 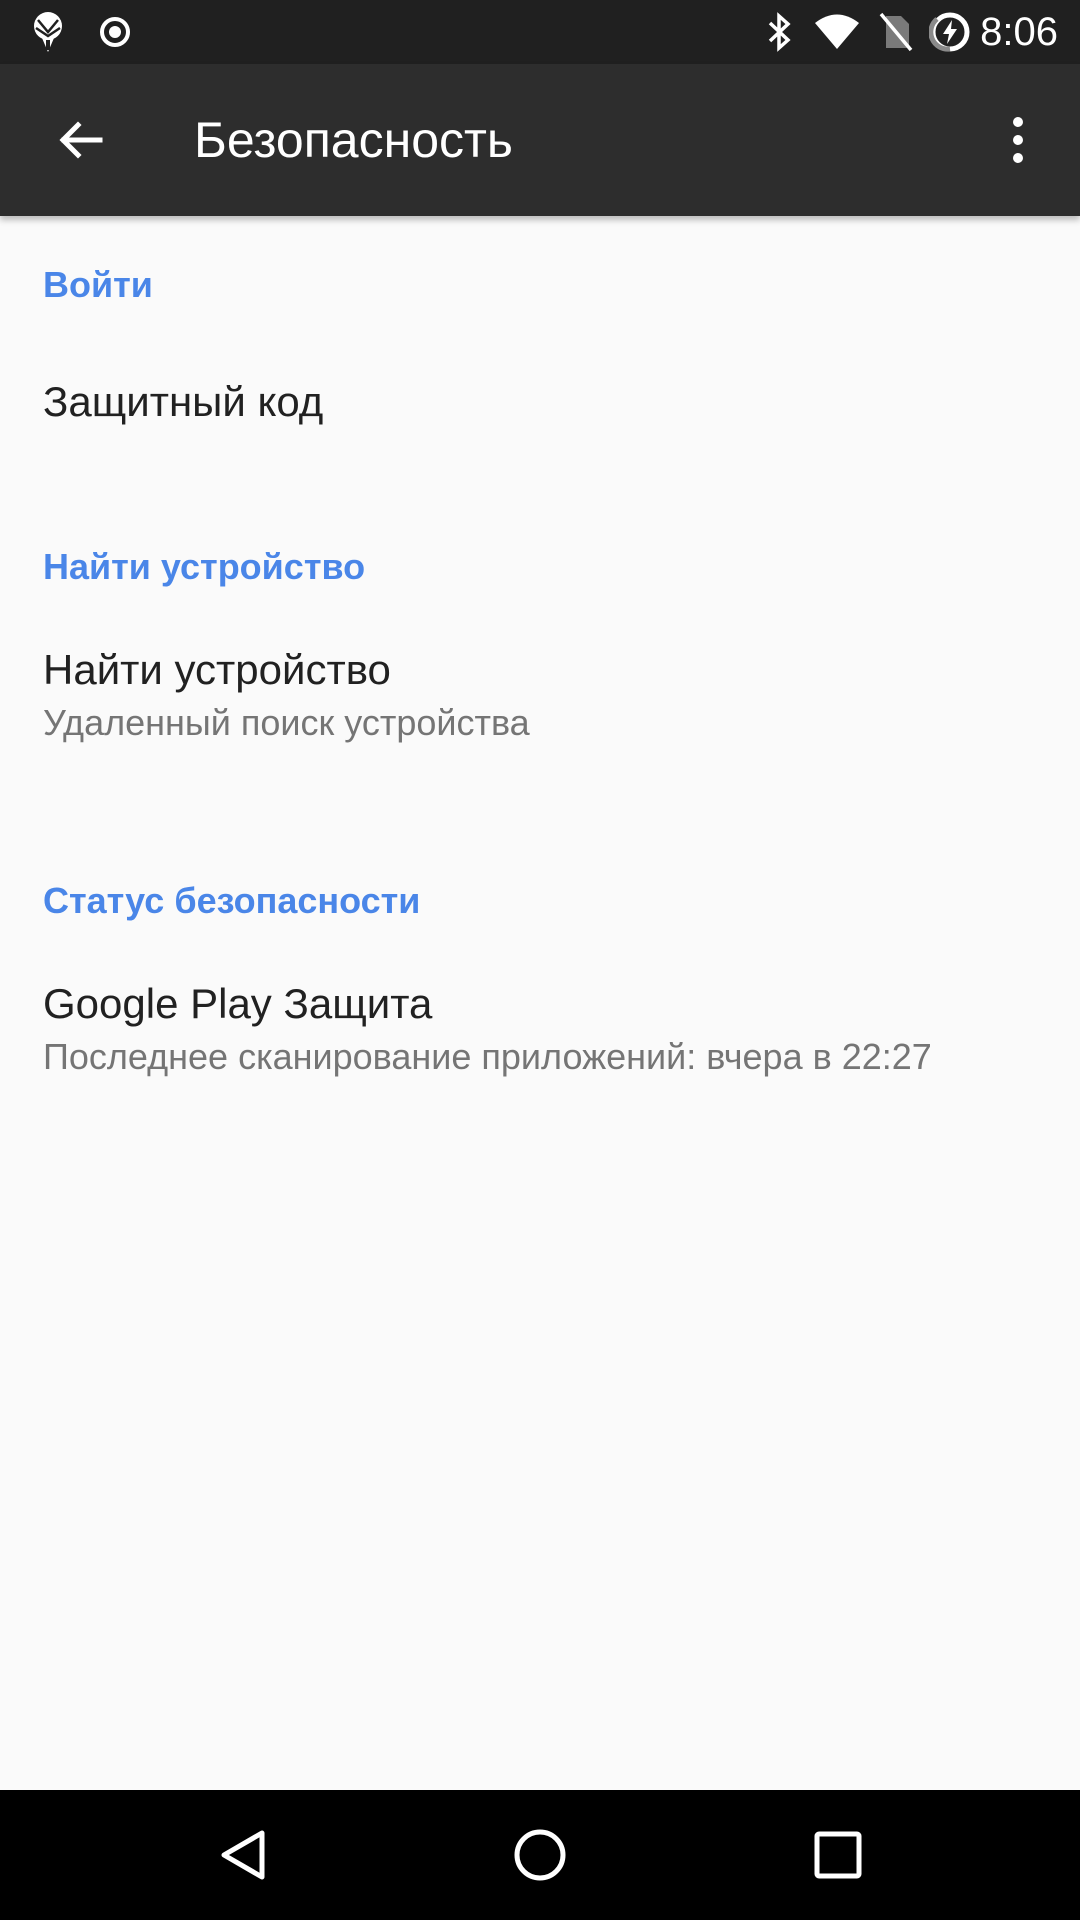 What do you see at coordinates (232, 900) in the screenshot?
I see `section-header-security-status: Статус безопасности` at bounding box center [232, 900].